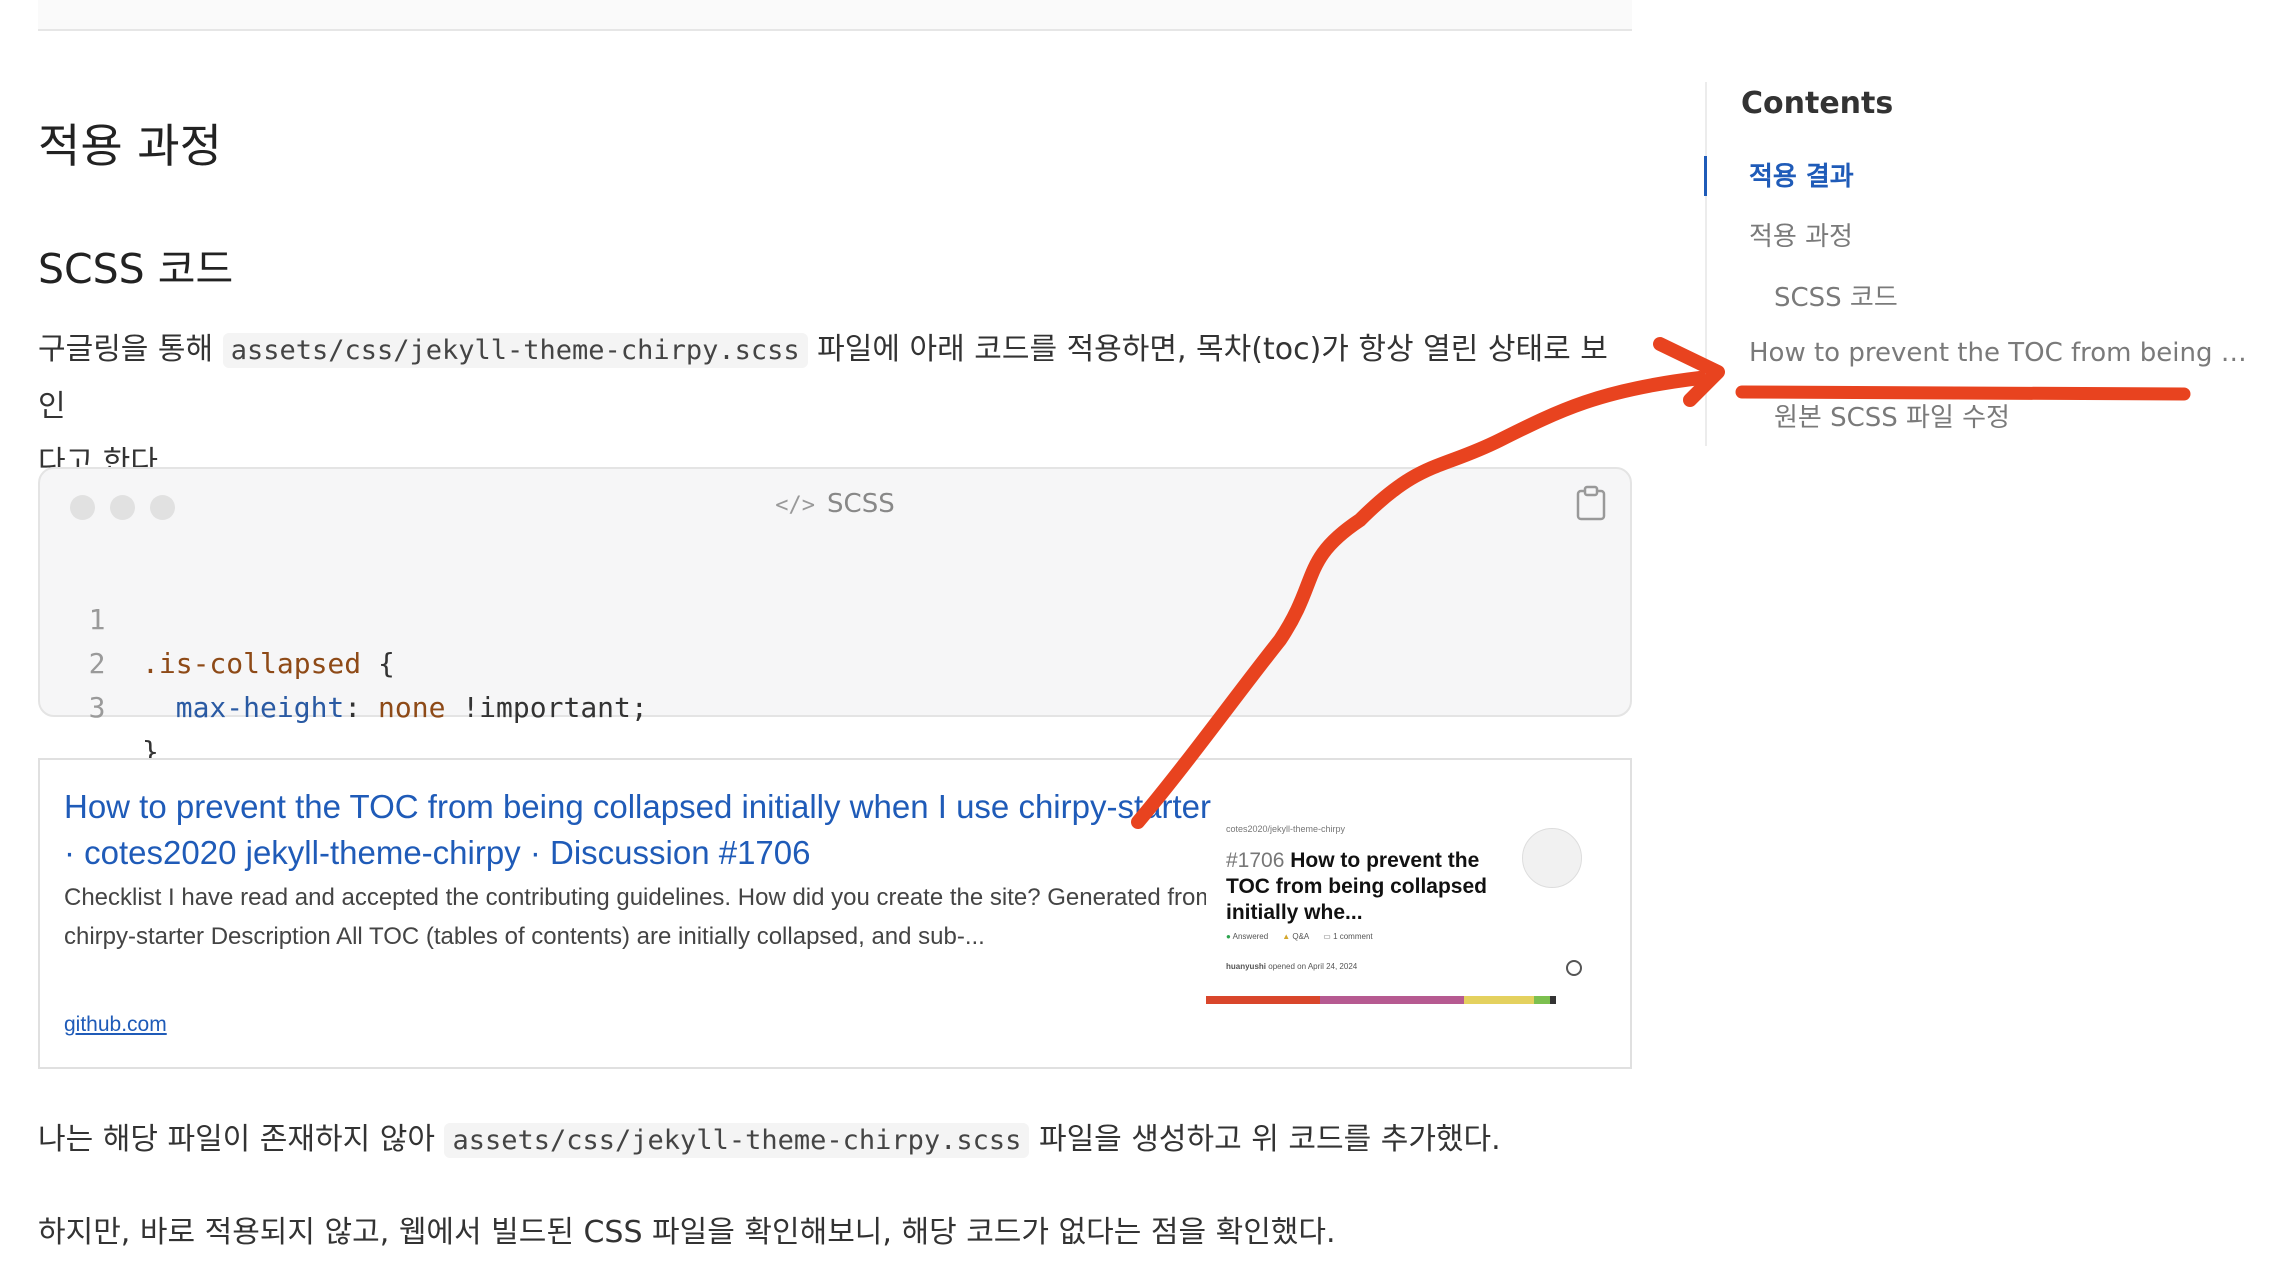 This screenshot has height=1282, width=2284. I want to click on code-line: 2 max-height: none !important;, so click(344, 661).